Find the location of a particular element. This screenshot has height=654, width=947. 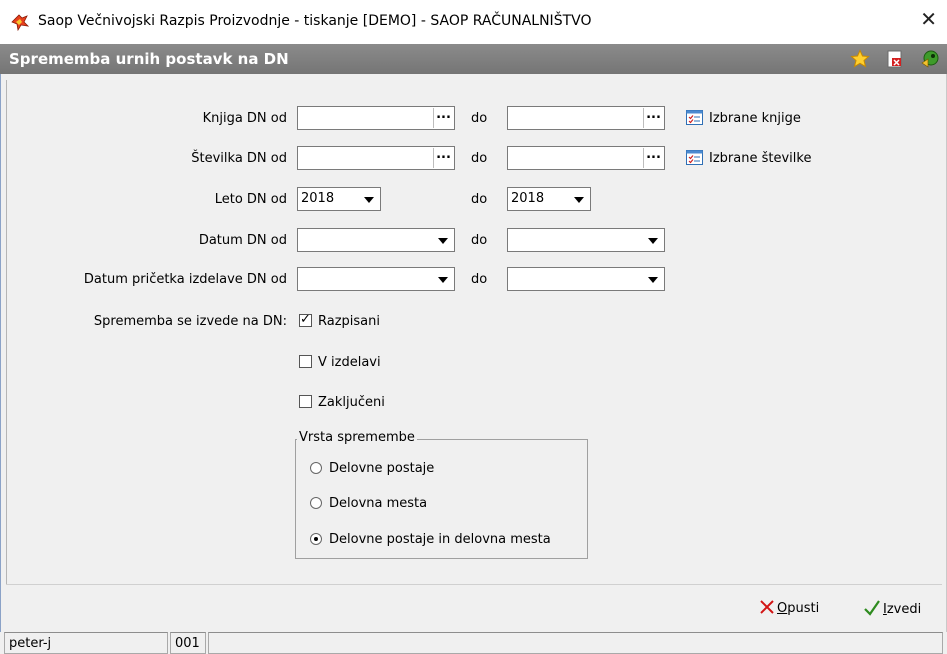

knjiga-to-label: do is located at coordinates (479, 118).